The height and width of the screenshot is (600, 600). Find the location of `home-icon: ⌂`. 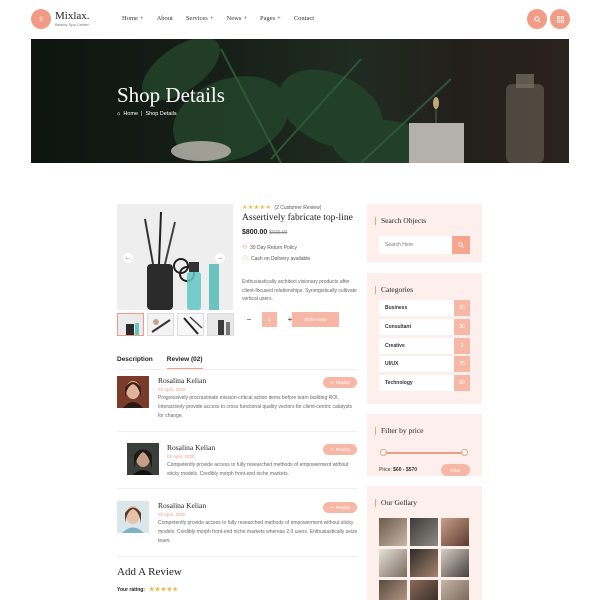

home-icon: ⌂ is located at coordinates (119, 114).